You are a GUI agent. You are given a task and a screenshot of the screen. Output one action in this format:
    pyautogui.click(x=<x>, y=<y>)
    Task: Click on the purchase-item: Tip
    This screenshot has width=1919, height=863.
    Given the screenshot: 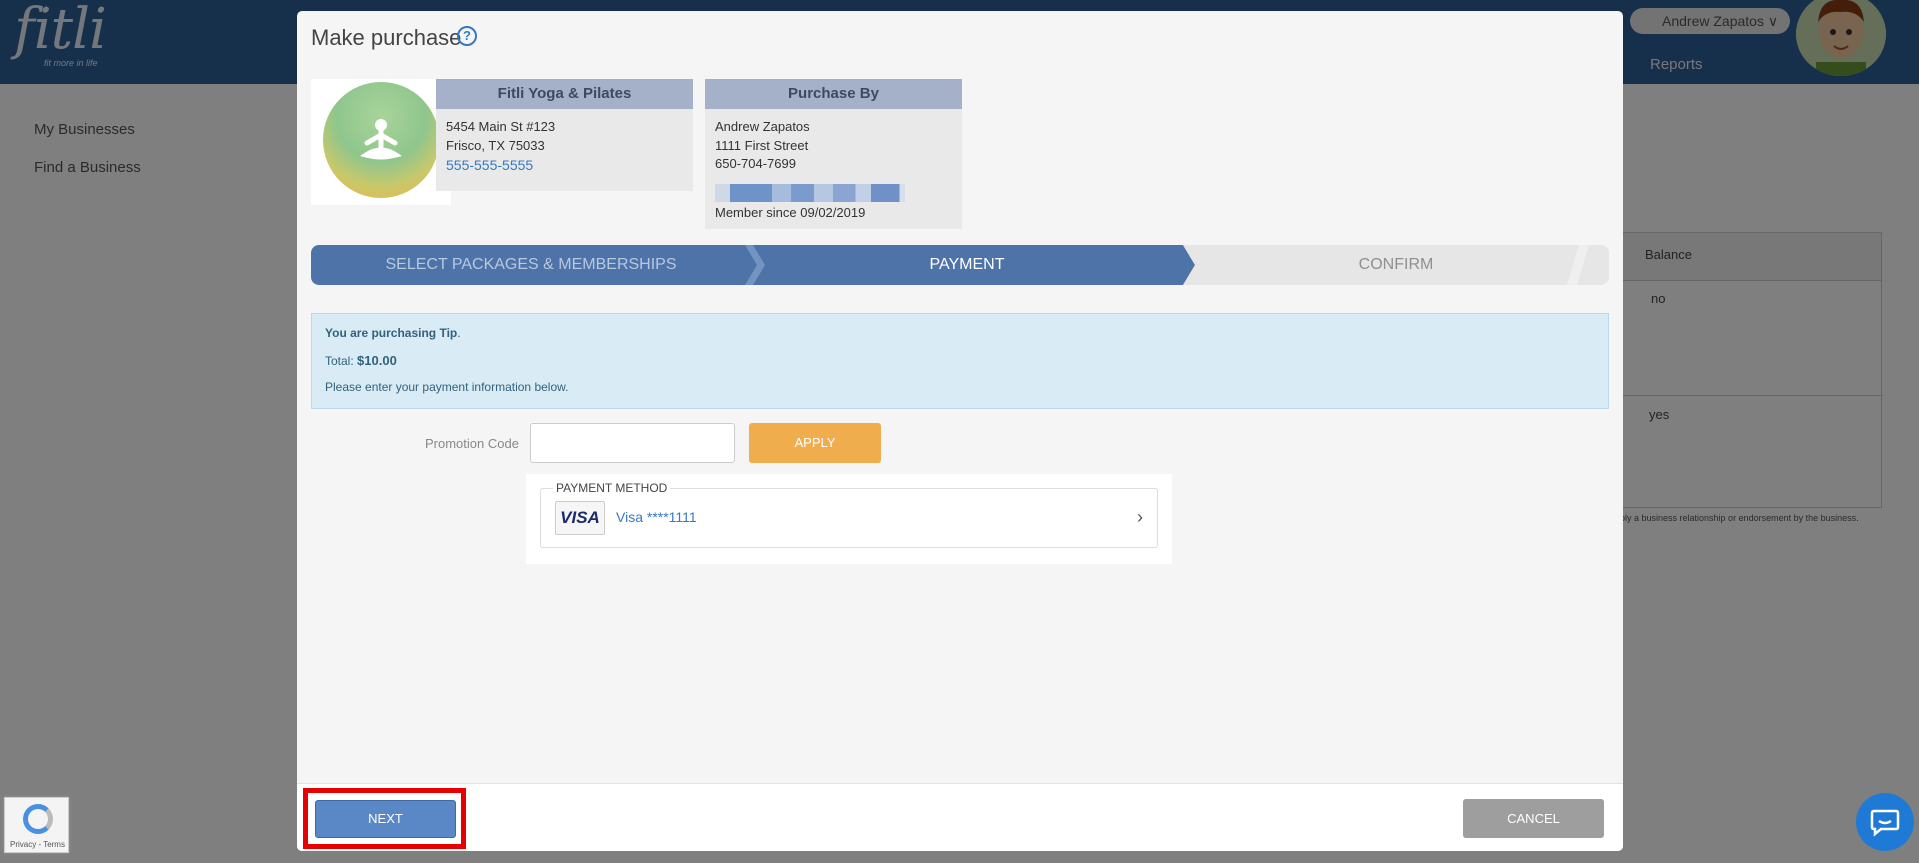 What is the action you would take?
    pyautogui.click(x=448, y=333)
    